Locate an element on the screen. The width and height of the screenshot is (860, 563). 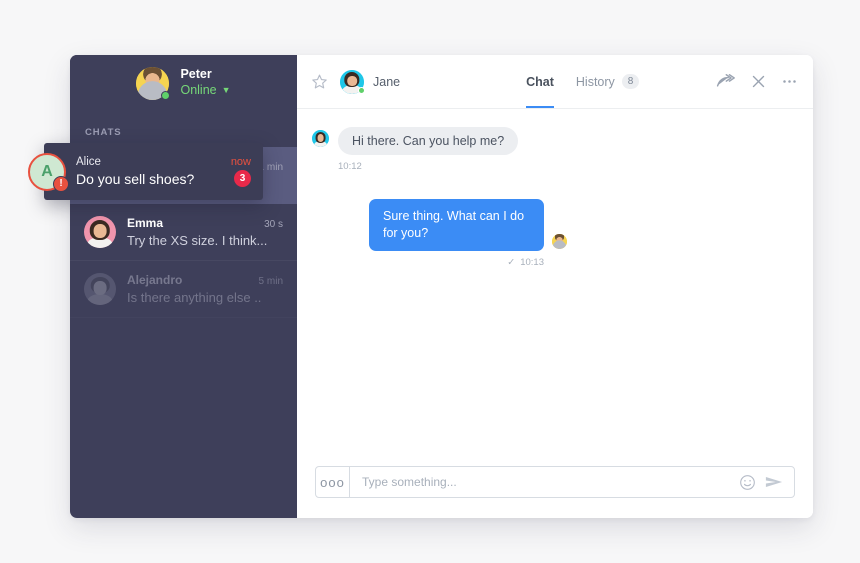
tab-history: History 8 is located at coordinates (607, 81).